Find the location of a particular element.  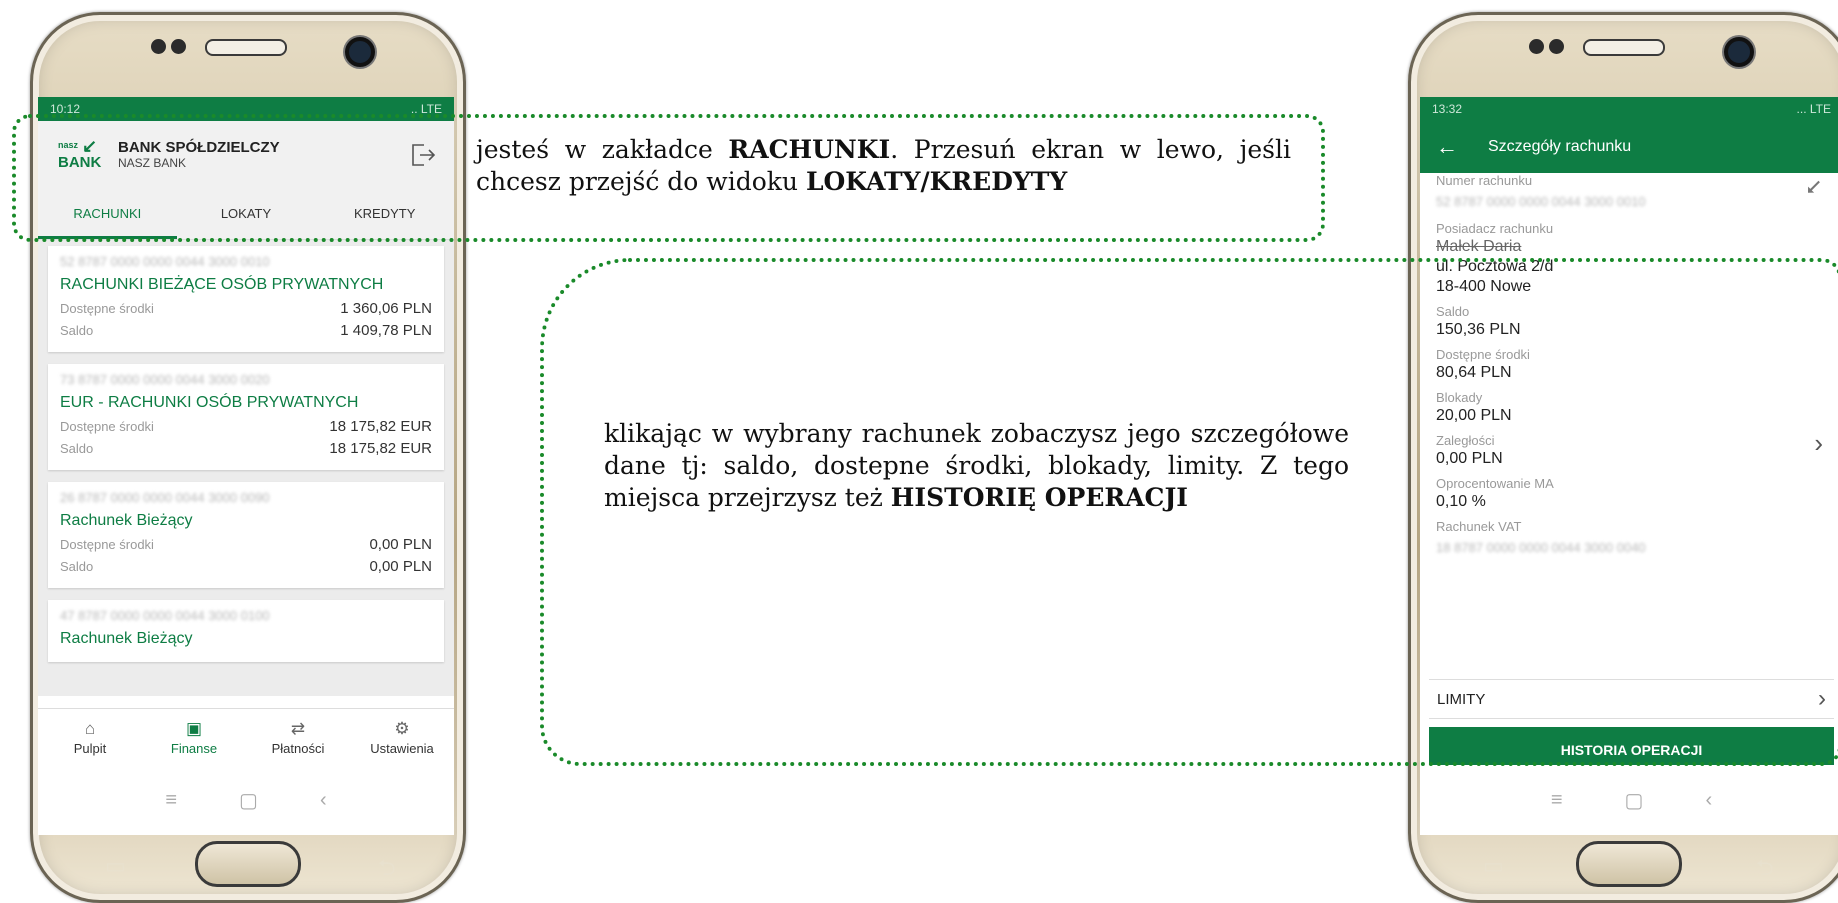

nav-finanse: ▣ Finanse is located at coordinates (194, 737).